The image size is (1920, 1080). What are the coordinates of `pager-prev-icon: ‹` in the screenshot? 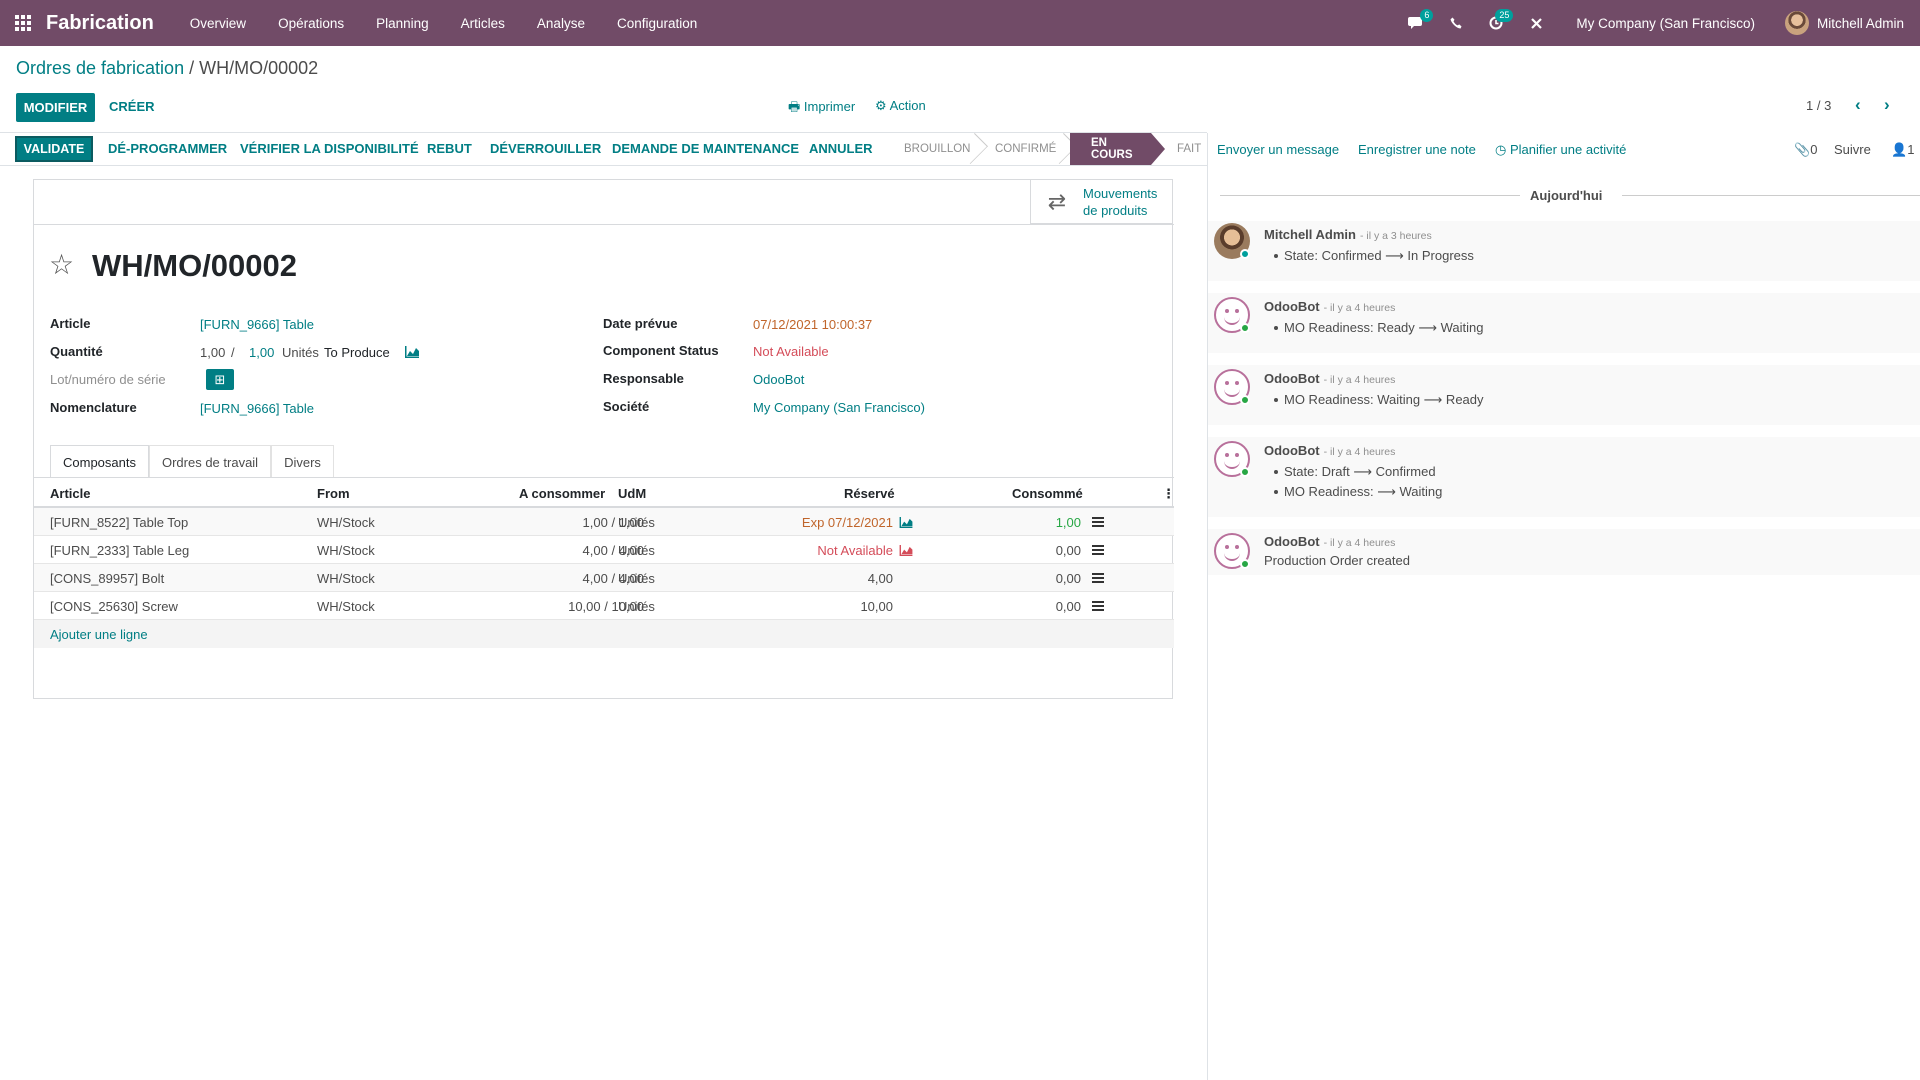 It's located at (1858, 105).